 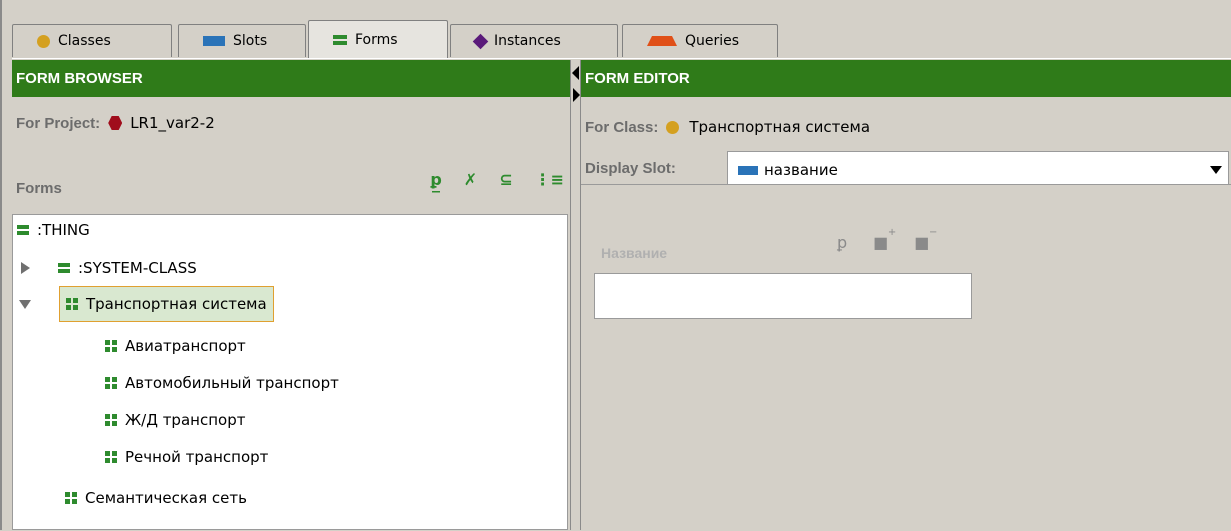 I want to click on tab-queries: Queries, so click(x=700, y=40).